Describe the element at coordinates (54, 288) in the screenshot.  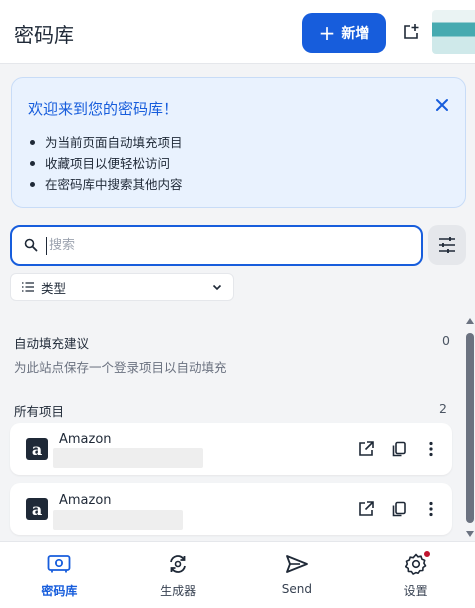
I see `type-filter-label: 类型` at that location.